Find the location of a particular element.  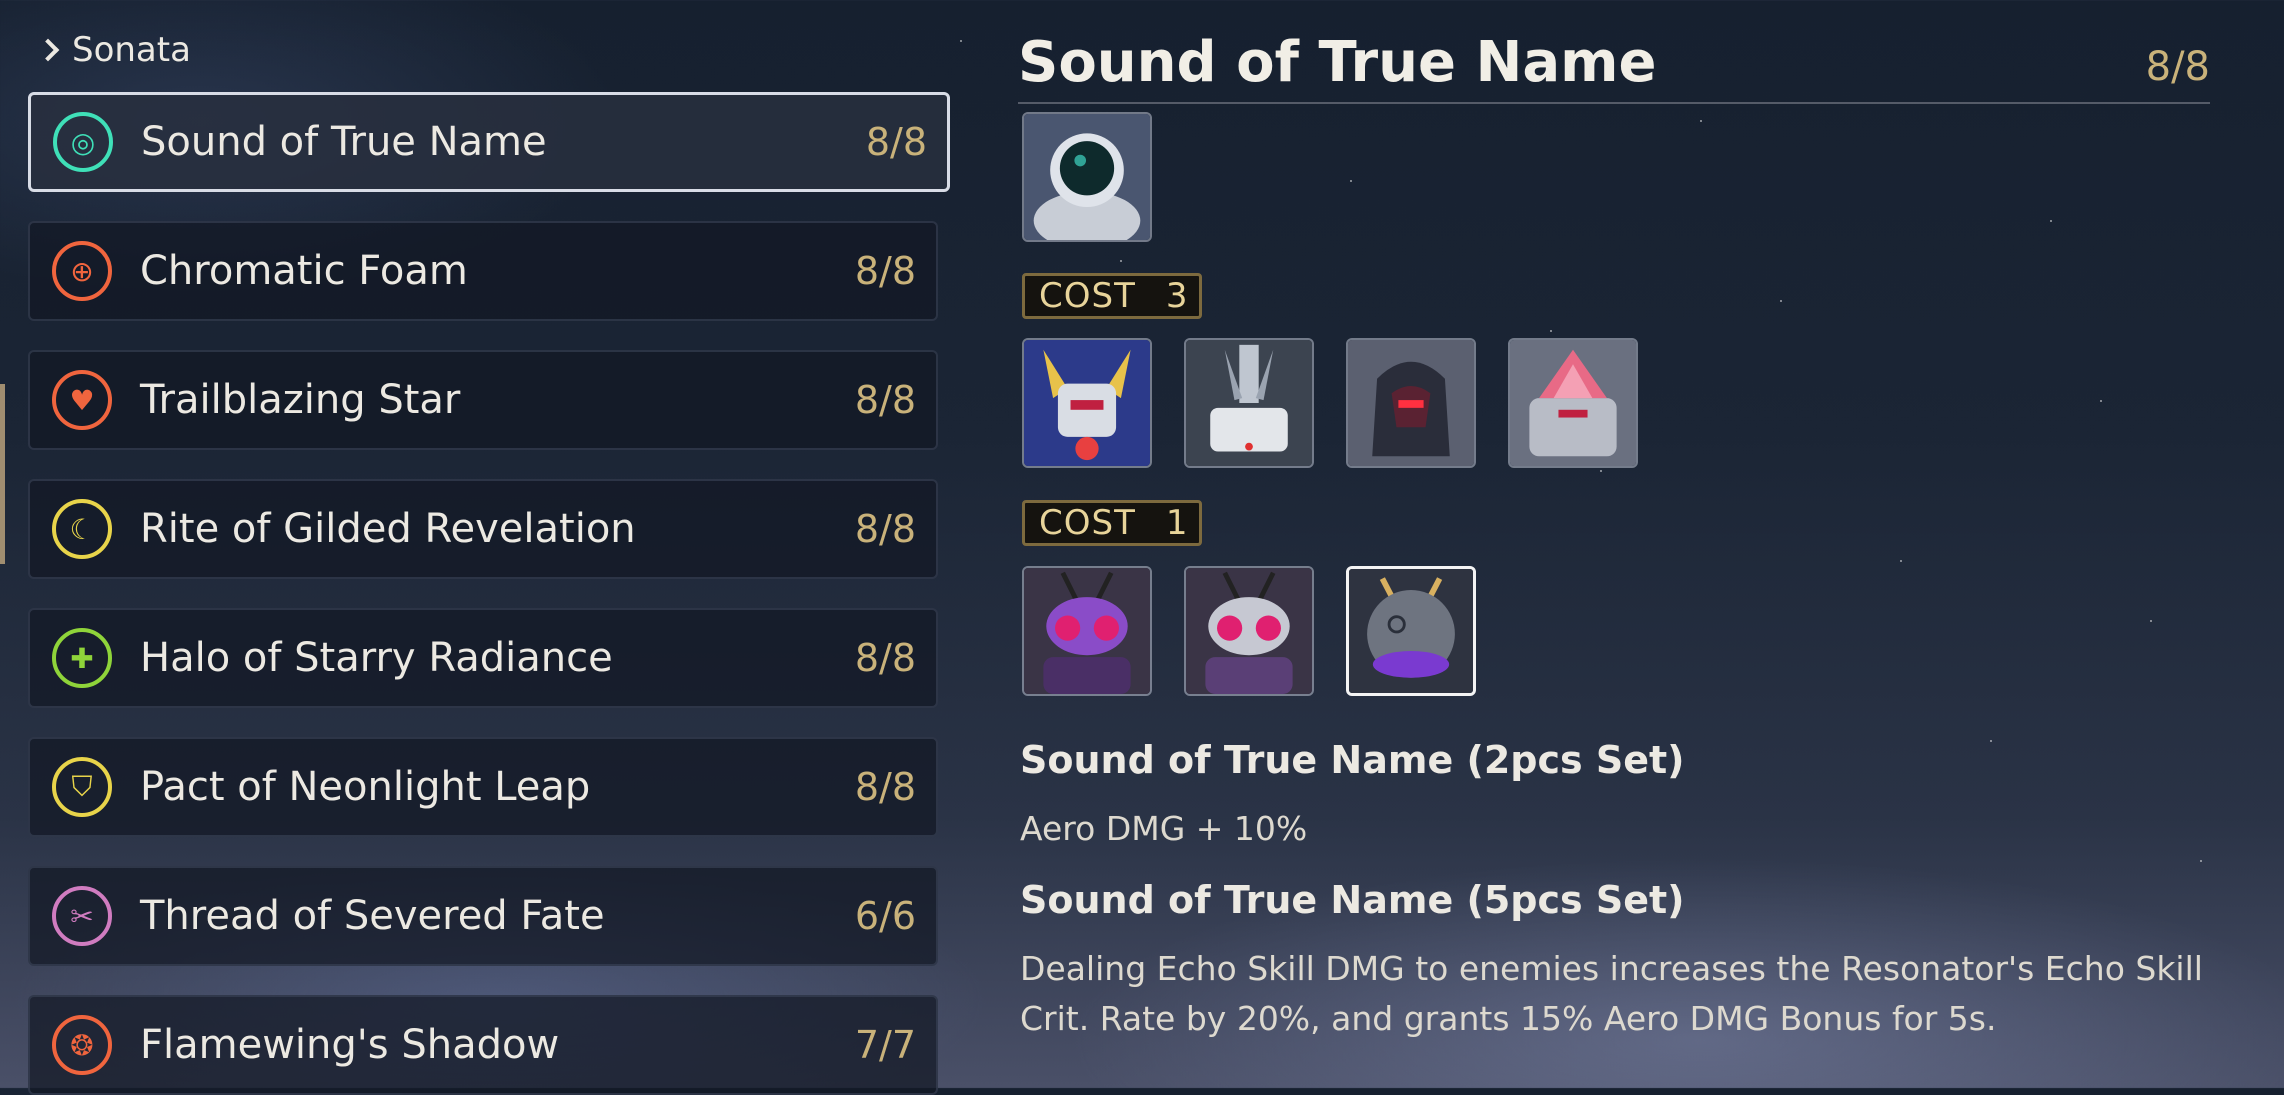

set-name: Thread of Severed Fate is located at coordinates (372, 916).